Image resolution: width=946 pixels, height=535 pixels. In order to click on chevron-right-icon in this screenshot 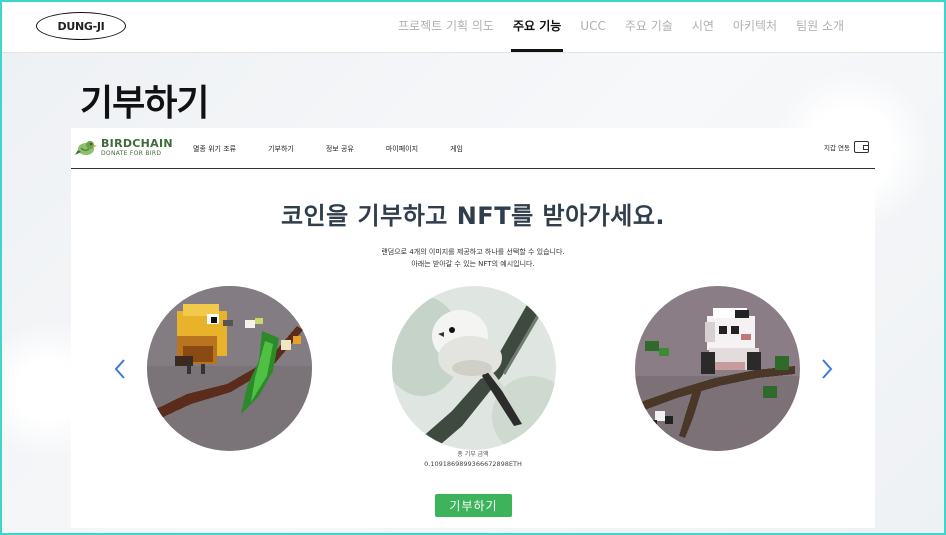, I will do `click(827, 369)`.